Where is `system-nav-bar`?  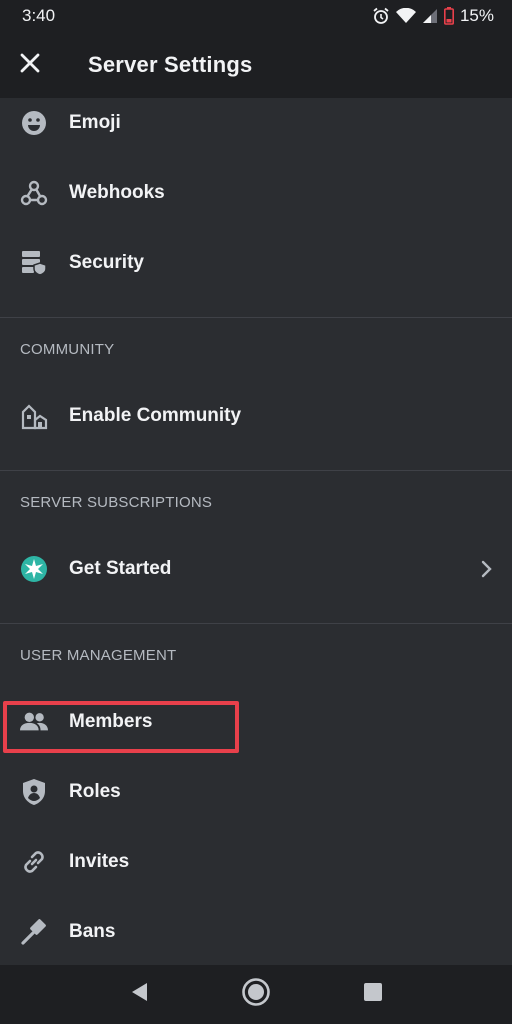
system-nav-bar is located at coordinates (256, 994).